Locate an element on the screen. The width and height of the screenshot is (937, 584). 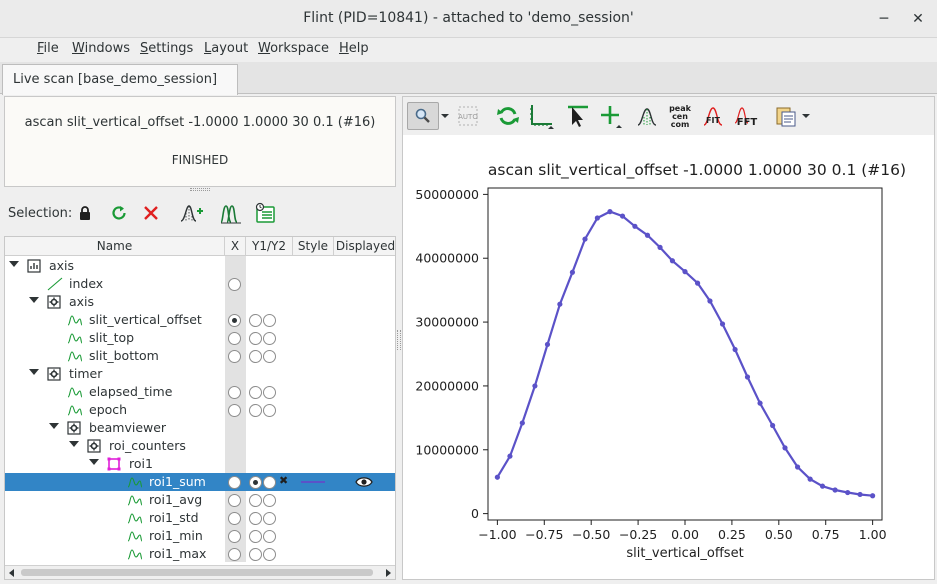
tree-row: roi_counters is located at coordinates (200, 446).